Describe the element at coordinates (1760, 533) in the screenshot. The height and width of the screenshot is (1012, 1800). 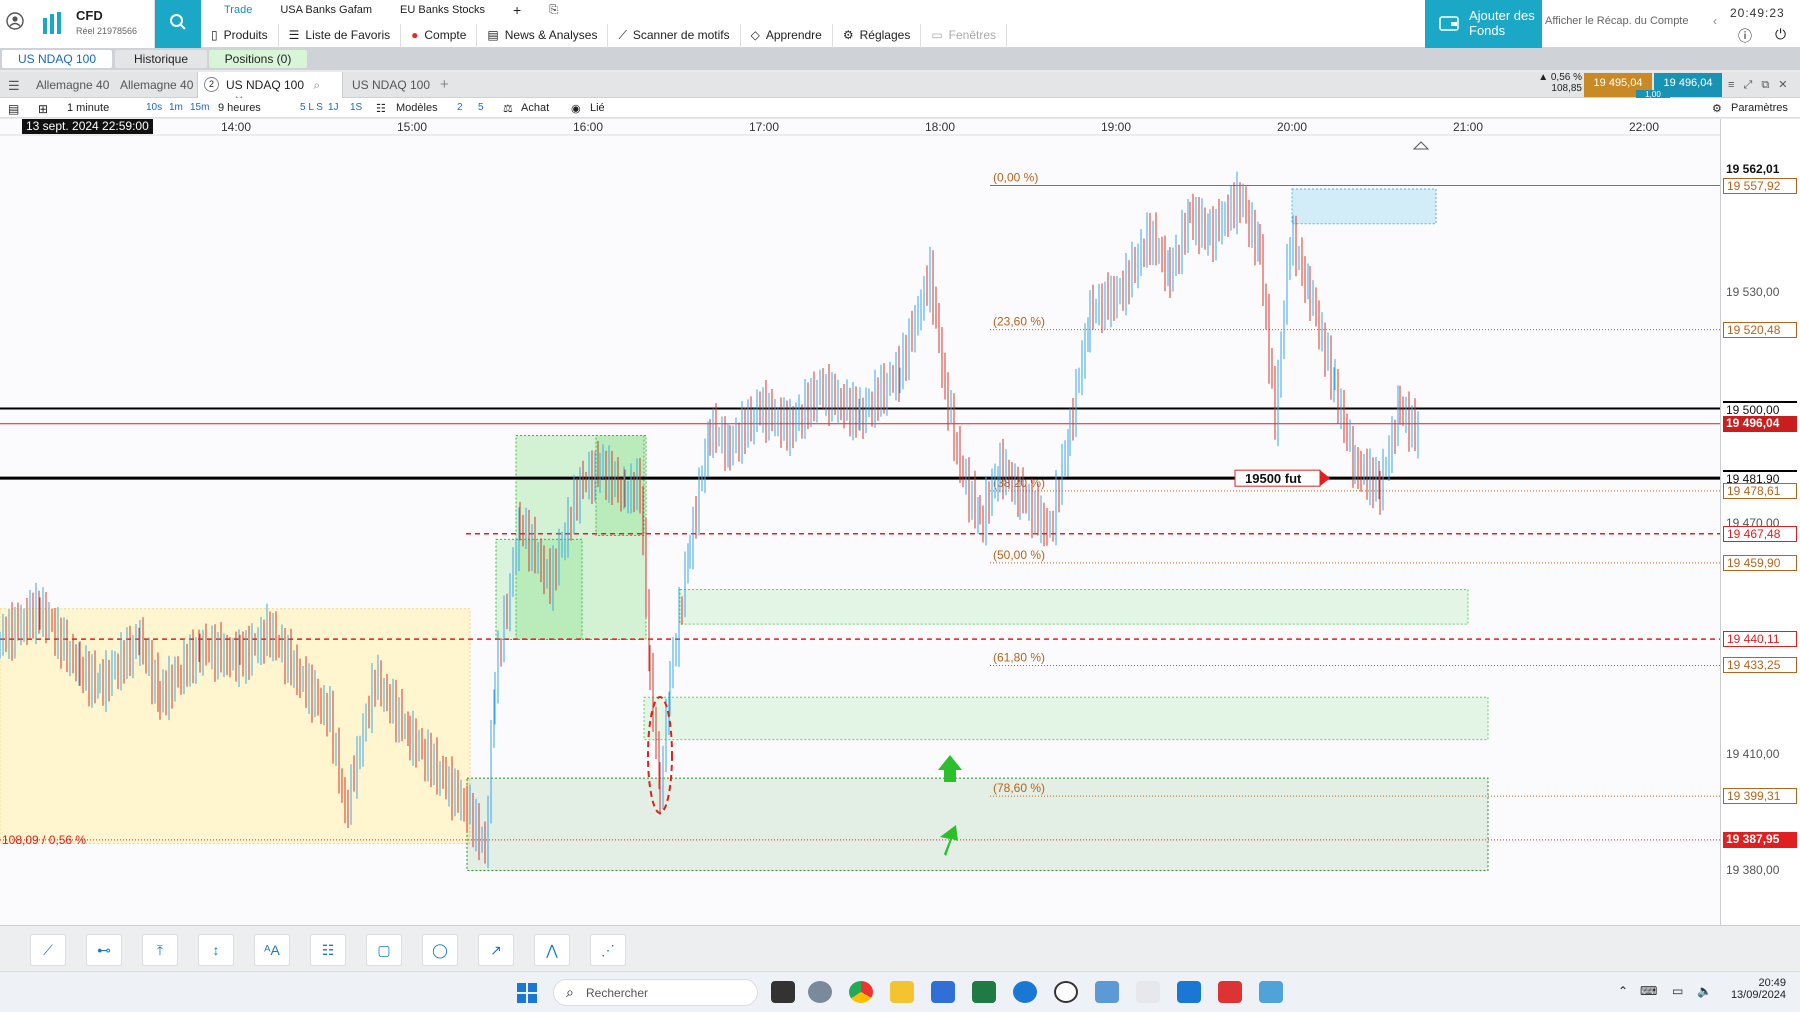
I see `price-axis-label: 19 467,48` at that location.